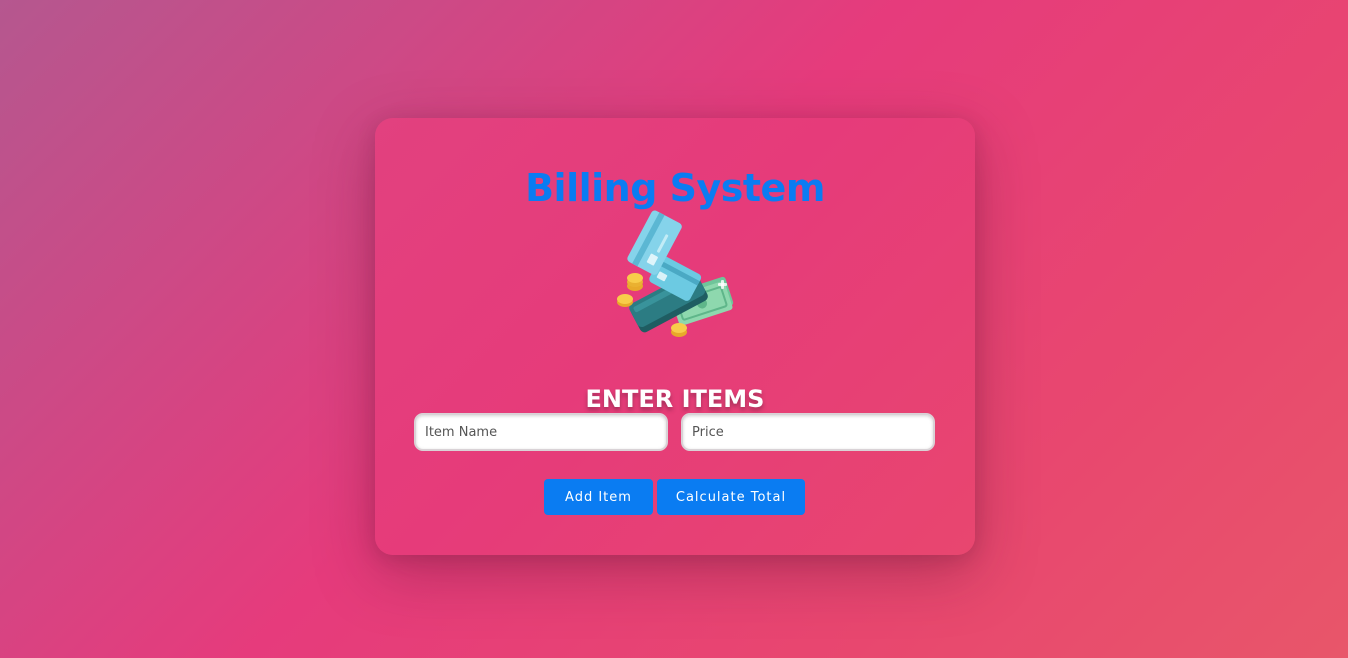  What do you see at coordinates (541, 432) in the screenshot?
I see `item-name-input` at bounding box center [541, 432].